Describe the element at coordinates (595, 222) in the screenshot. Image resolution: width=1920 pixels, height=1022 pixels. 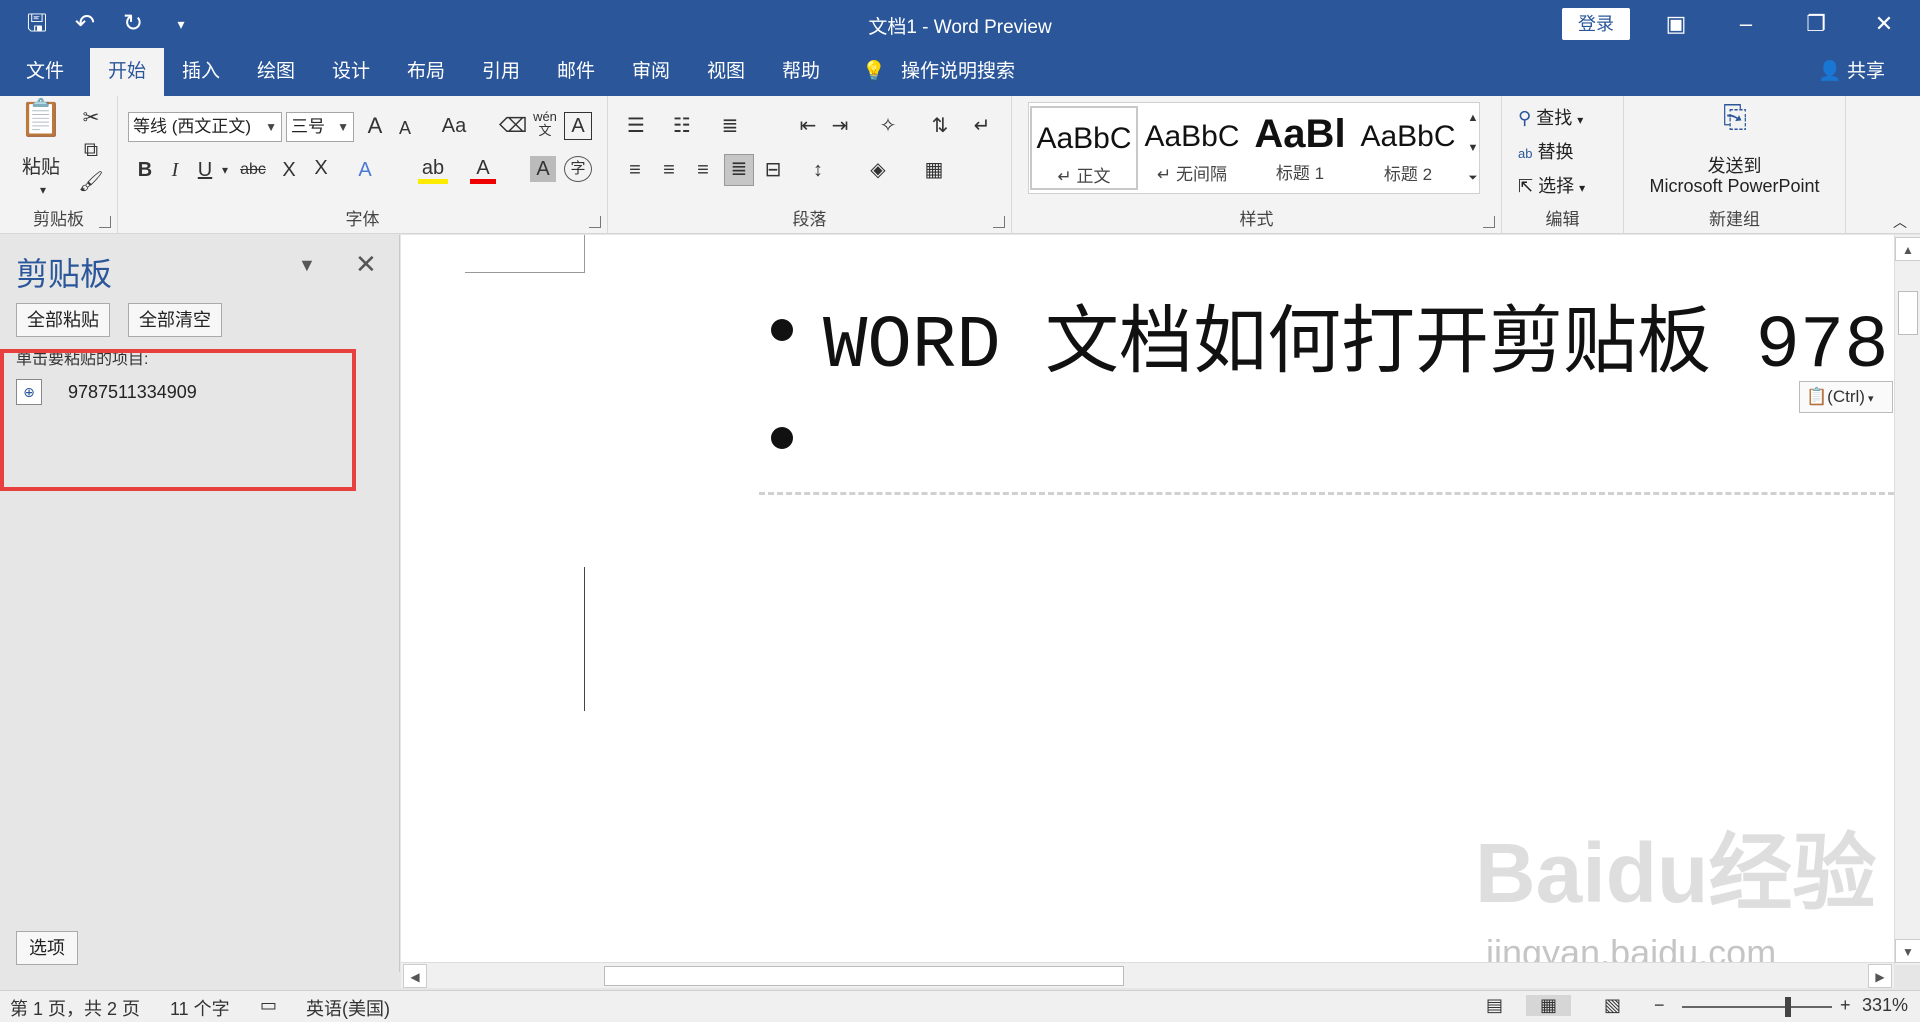
I see `font-launcher-icon` at that location.